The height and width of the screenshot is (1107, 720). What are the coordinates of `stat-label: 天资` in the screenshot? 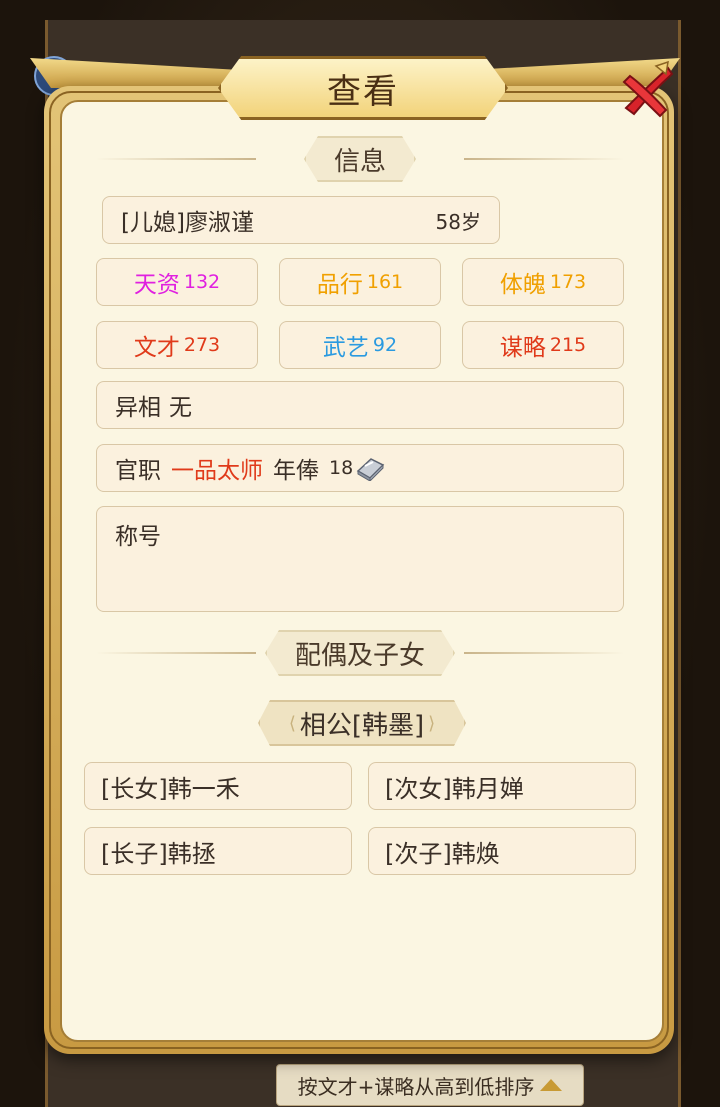 It's located at (156, 285).